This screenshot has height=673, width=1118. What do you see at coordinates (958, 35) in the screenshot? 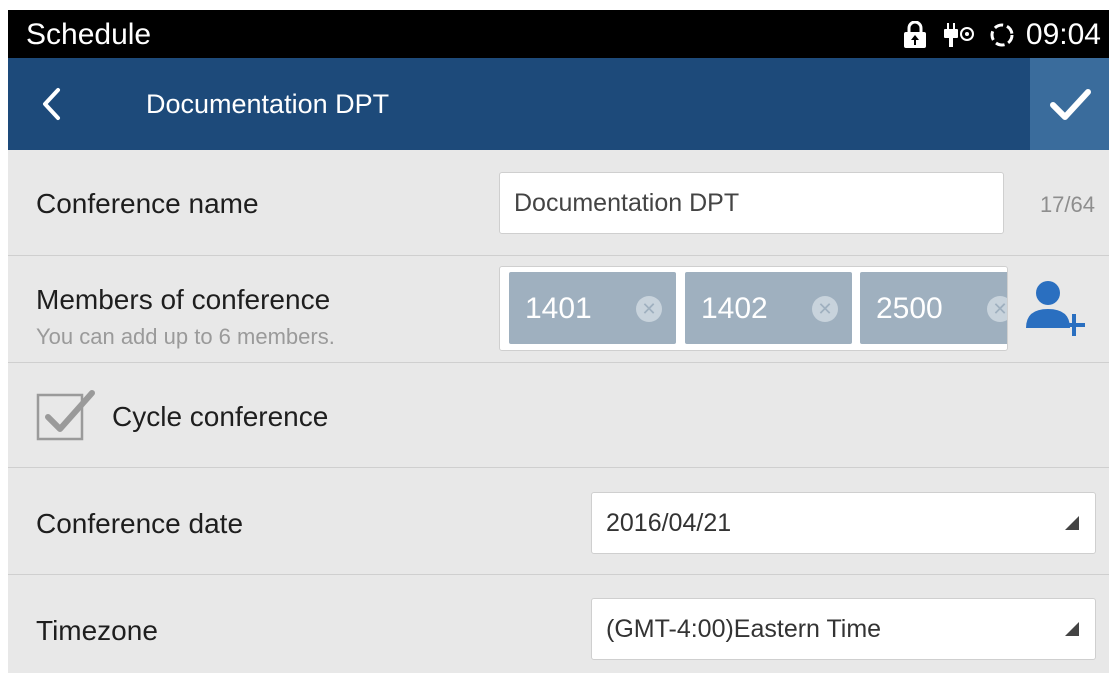
I see `usb-debug-icon` at bounding box center [958, 35].